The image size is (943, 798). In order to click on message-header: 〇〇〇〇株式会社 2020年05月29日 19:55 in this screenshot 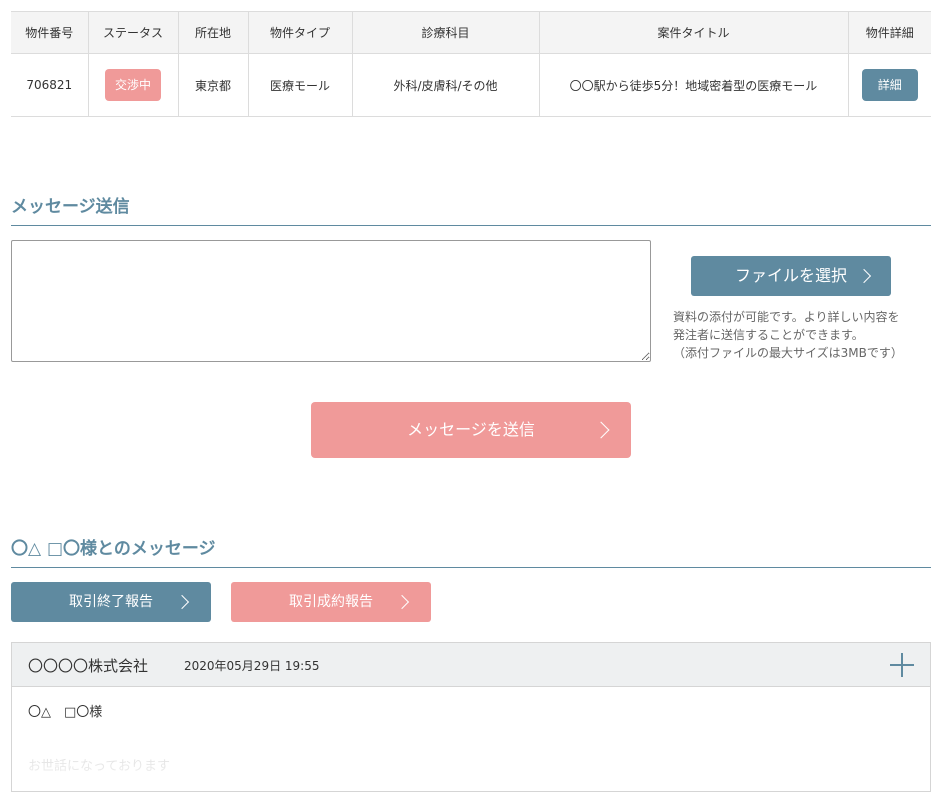, I will do `click(471, 665)`.